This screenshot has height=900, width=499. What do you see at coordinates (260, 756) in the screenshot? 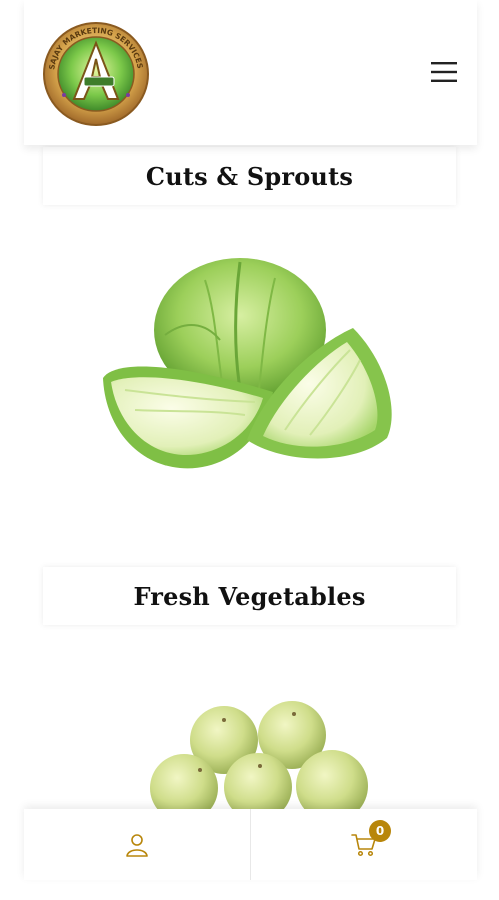
I see `amla-gooseberry-image` at bounding box center [260, 756].